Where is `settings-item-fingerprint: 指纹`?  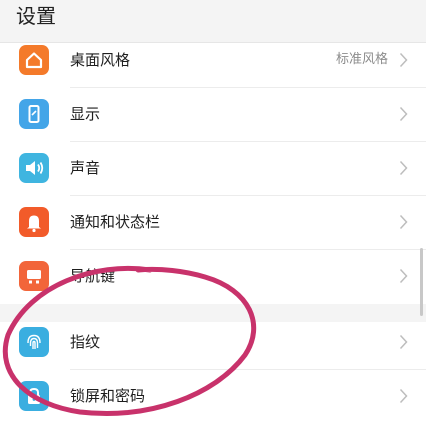
settings-item-fingerprint: 指纹 is located at coordinates (213, 343).